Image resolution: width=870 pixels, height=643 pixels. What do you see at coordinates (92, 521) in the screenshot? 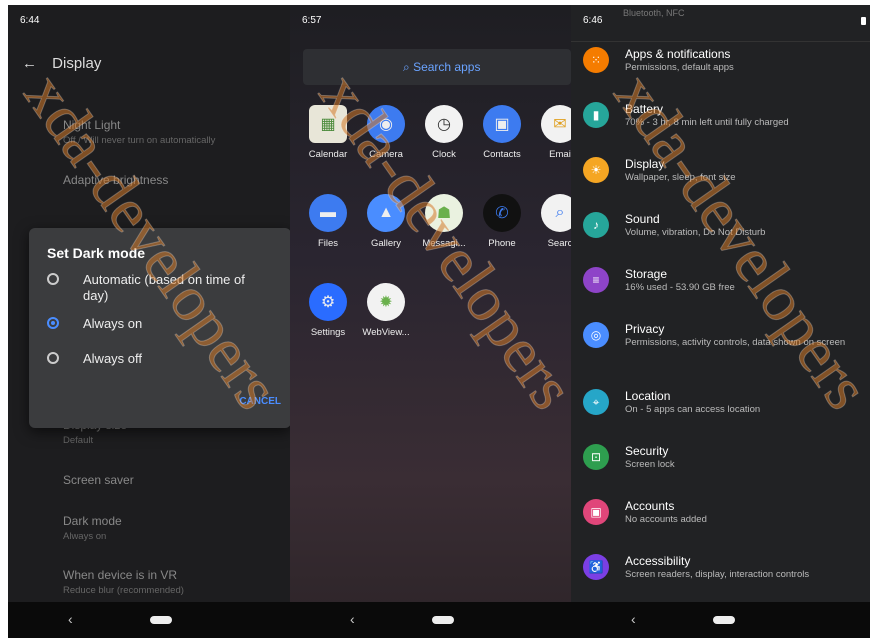
I see `item-title: Dark mode` at bounding box center [92, 521].